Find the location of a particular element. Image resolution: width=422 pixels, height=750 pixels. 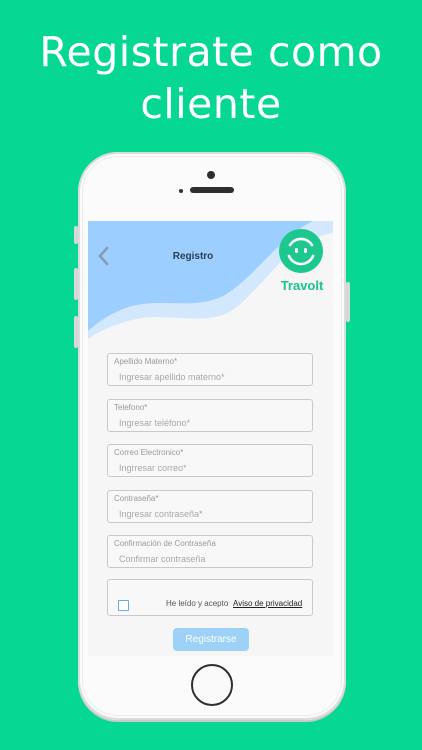

terms-checkbox is located at coordinates (123, 605).